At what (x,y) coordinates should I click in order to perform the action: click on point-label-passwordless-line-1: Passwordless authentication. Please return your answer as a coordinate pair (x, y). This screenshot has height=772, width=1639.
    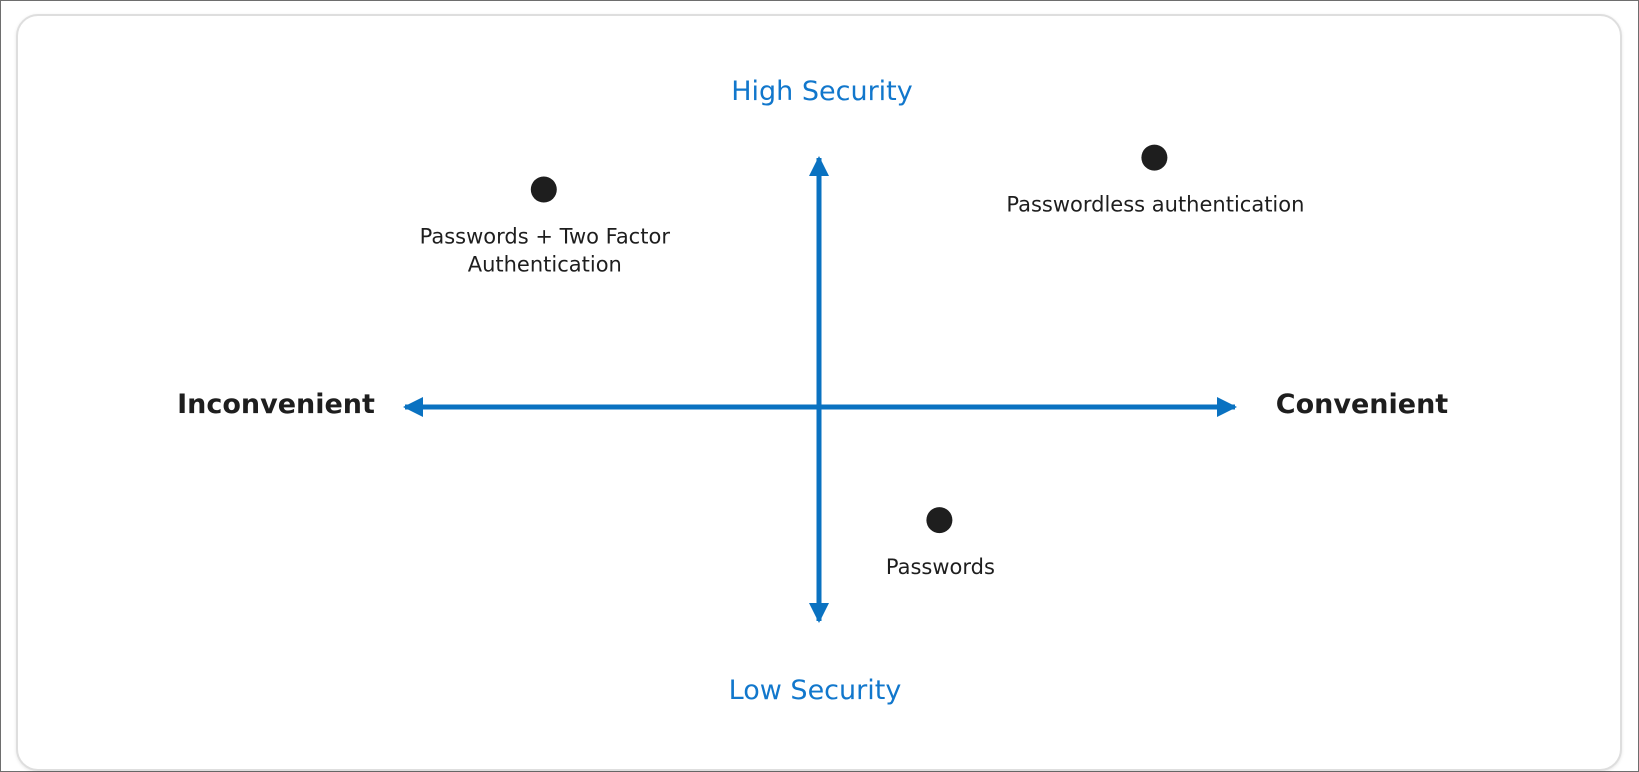
    Looking at the image, I should click on (1155, 205).